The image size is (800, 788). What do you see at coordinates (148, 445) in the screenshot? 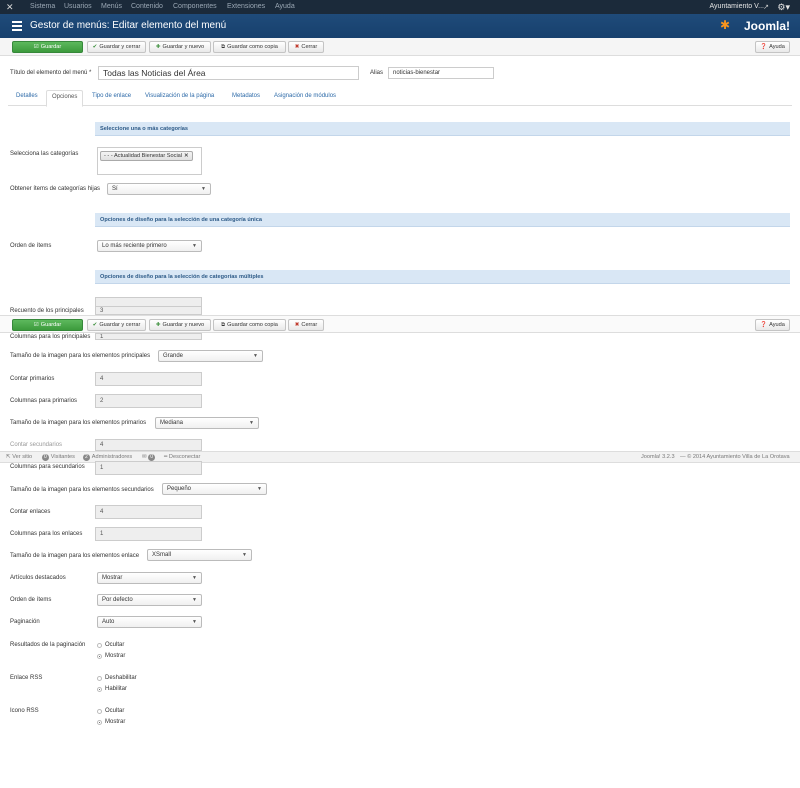
I see `secondary-count-field: 4` at bounding box center [148, 445].